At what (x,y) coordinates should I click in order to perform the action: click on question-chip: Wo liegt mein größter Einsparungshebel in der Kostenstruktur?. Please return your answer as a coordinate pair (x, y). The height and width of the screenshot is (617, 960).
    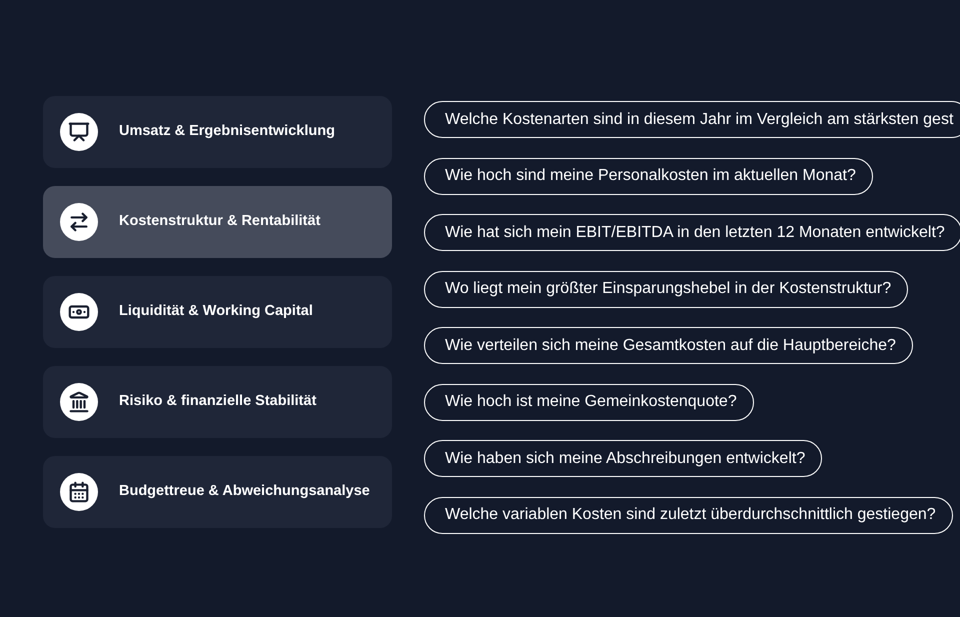
    Looking at the image, I should click on (666, 289).